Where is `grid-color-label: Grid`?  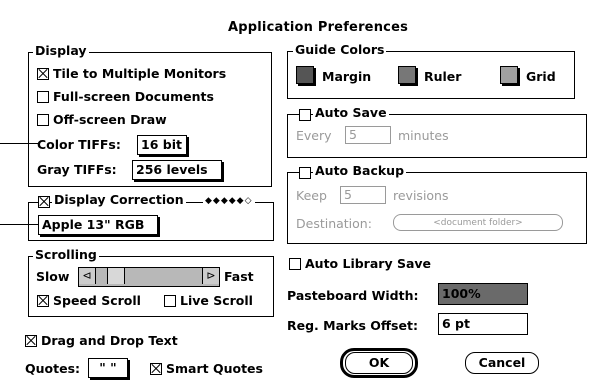 grid-color-label: Grid is located at coordinates (541, 76).